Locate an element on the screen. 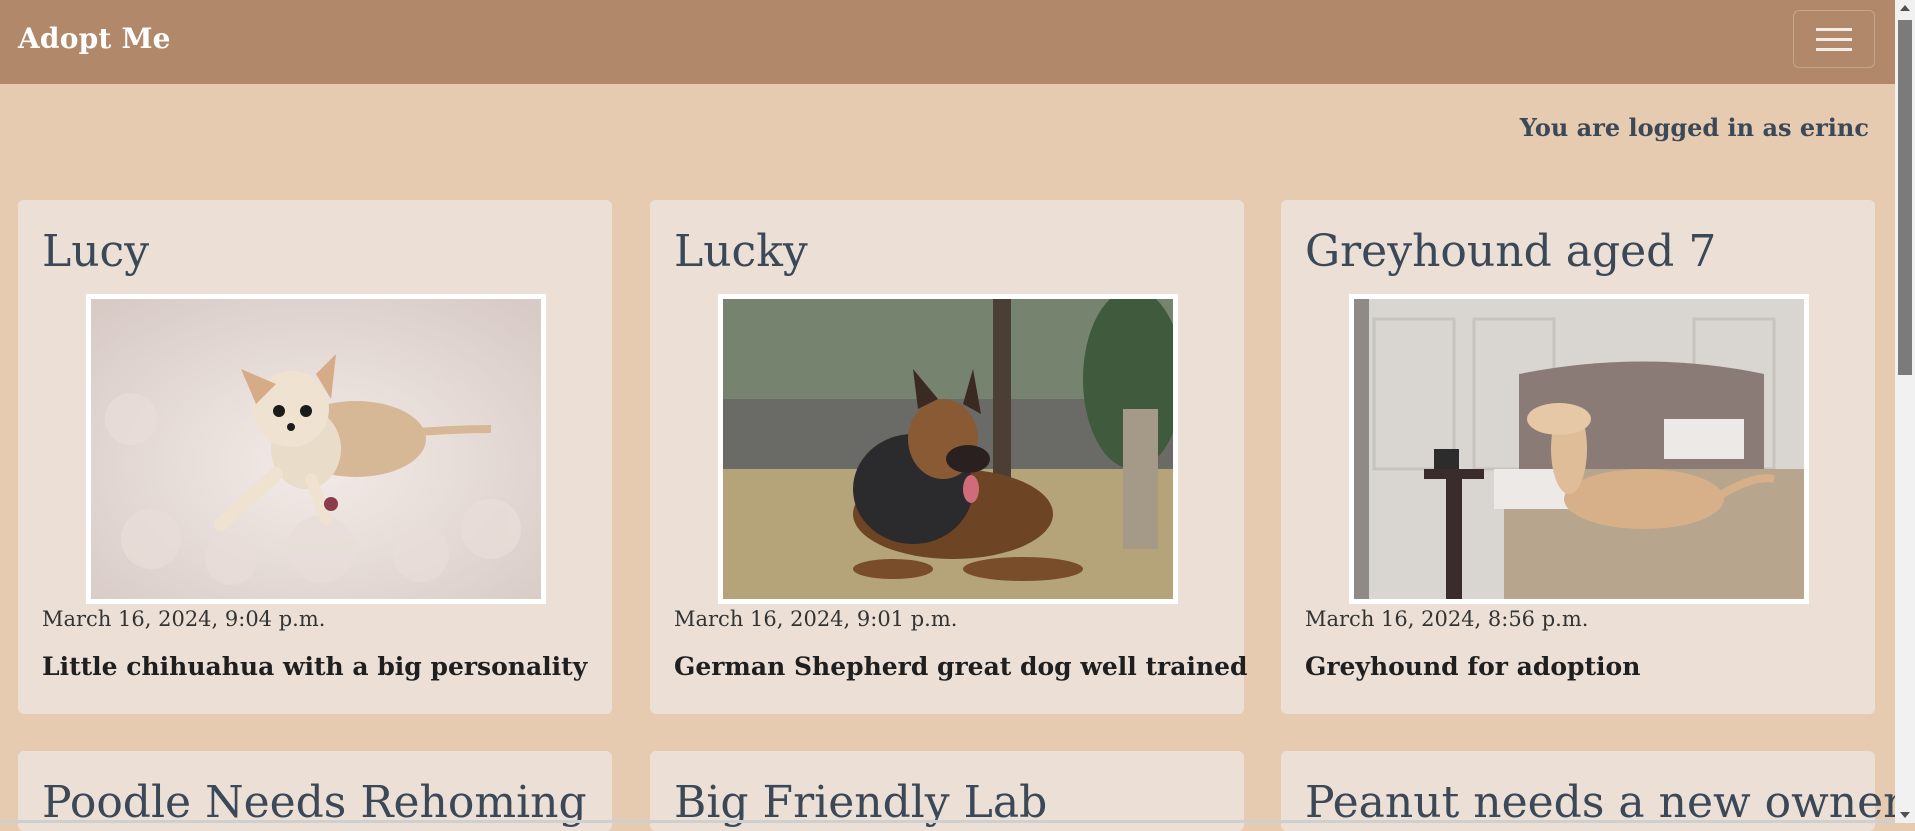 This screenshot has width=1915, height=831. post-date: March 16, 2024, 9:04 p.m. is located at coordinates (184, 619).